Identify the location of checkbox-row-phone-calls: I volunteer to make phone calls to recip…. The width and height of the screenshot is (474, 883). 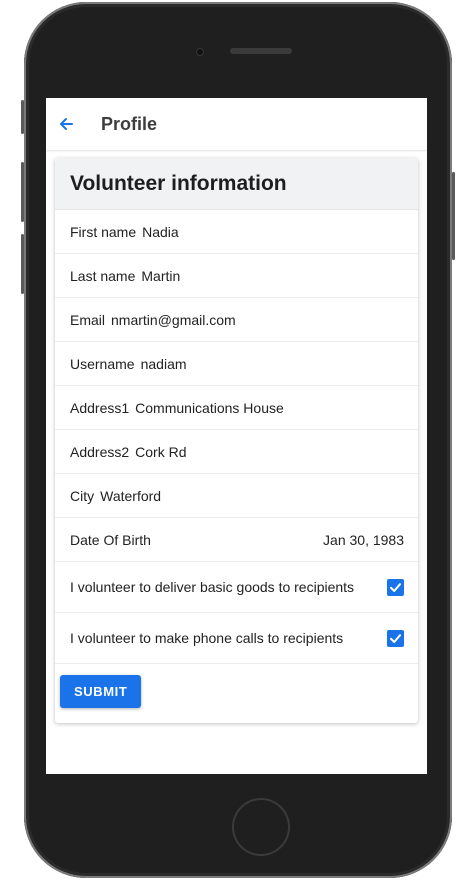
(236, 638).